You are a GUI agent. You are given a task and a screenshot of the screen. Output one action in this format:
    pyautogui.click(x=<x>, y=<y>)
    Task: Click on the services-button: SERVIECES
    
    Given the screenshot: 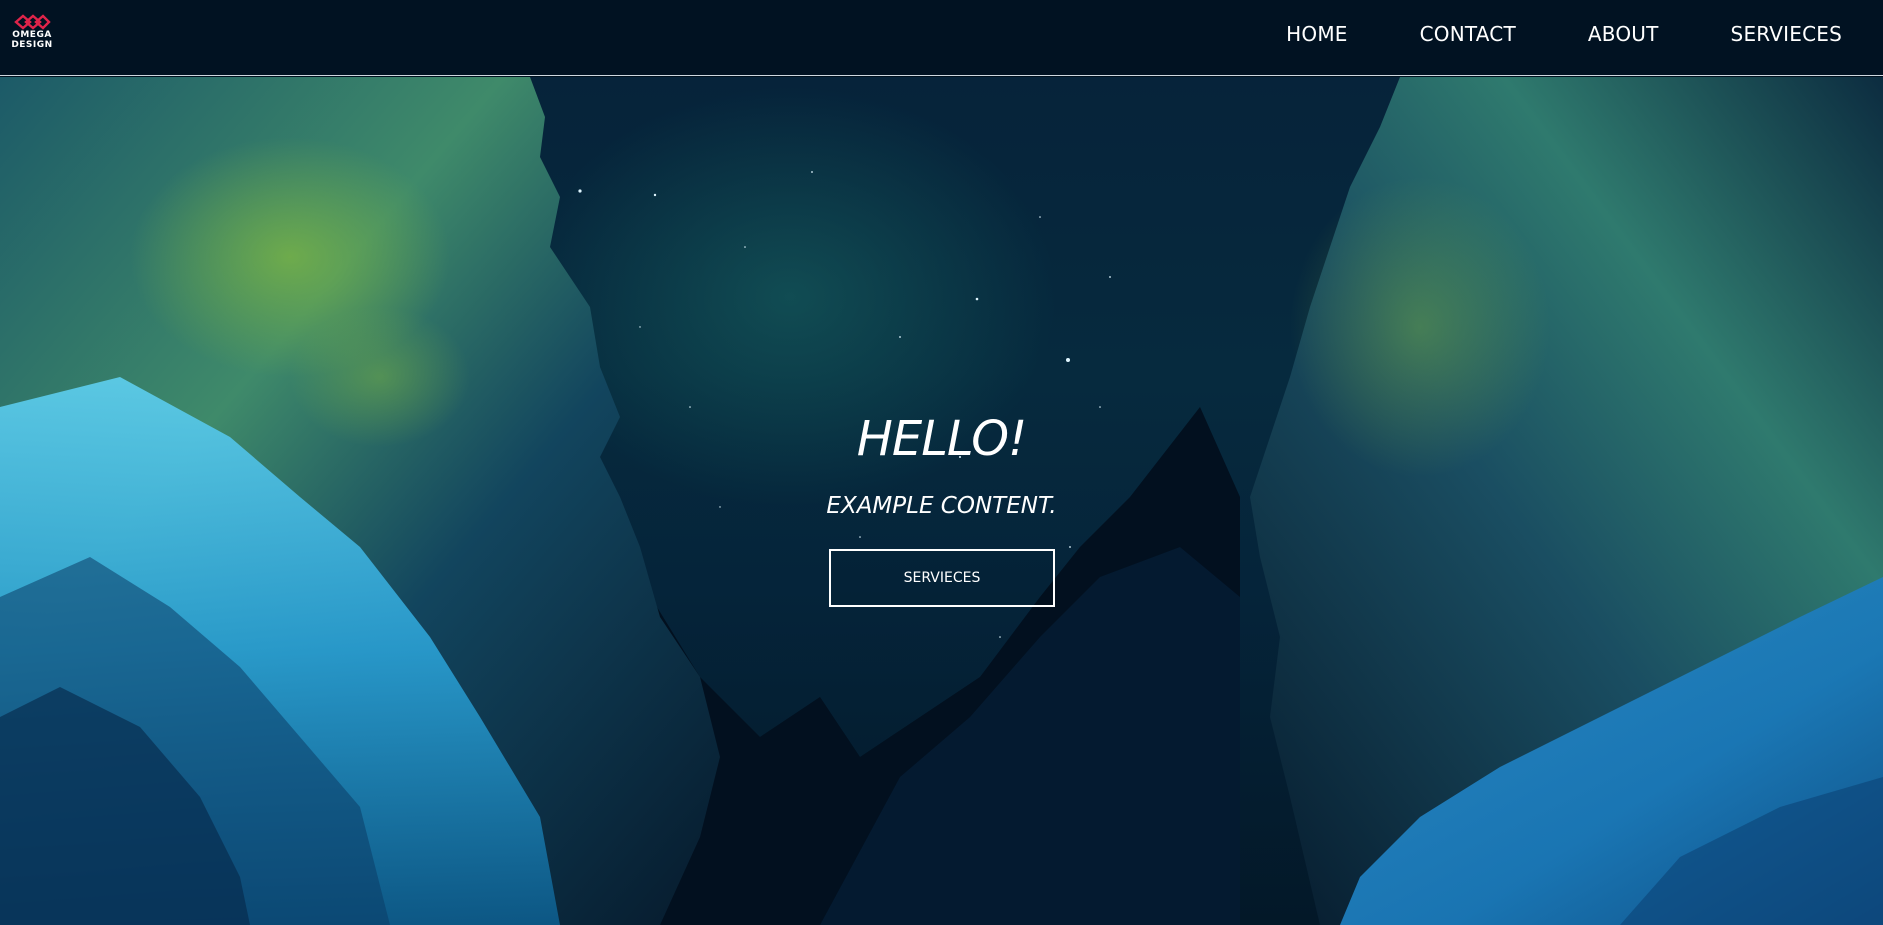 What is the action you would take?
    pyautogui.click(x=942, y=578)
    